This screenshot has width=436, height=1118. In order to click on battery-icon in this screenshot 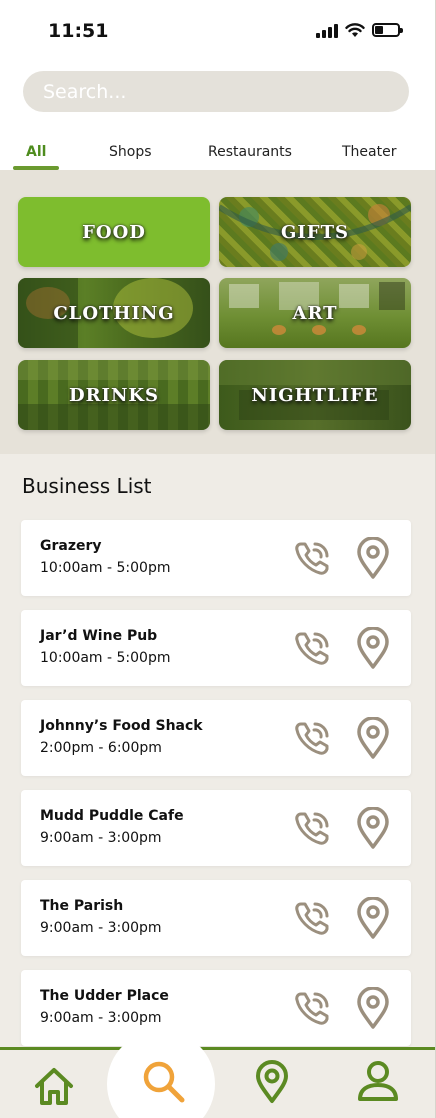, I will do `click(387, 30)`.